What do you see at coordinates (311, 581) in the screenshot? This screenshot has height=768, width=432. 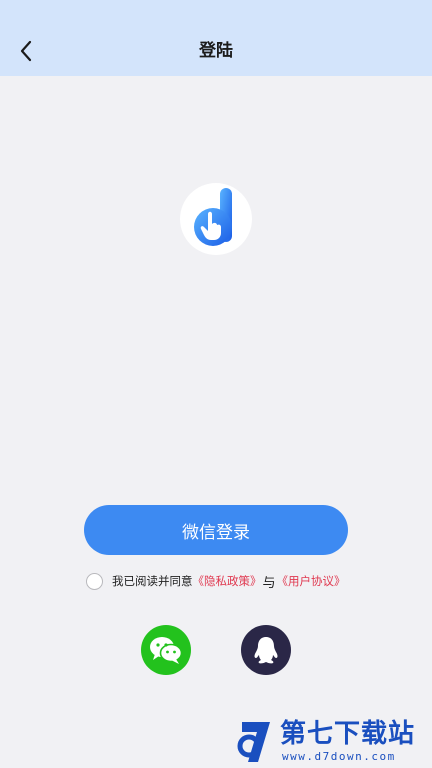 I see `user-agreement-link: 《用户协议》` at bounding box center [311, 581].